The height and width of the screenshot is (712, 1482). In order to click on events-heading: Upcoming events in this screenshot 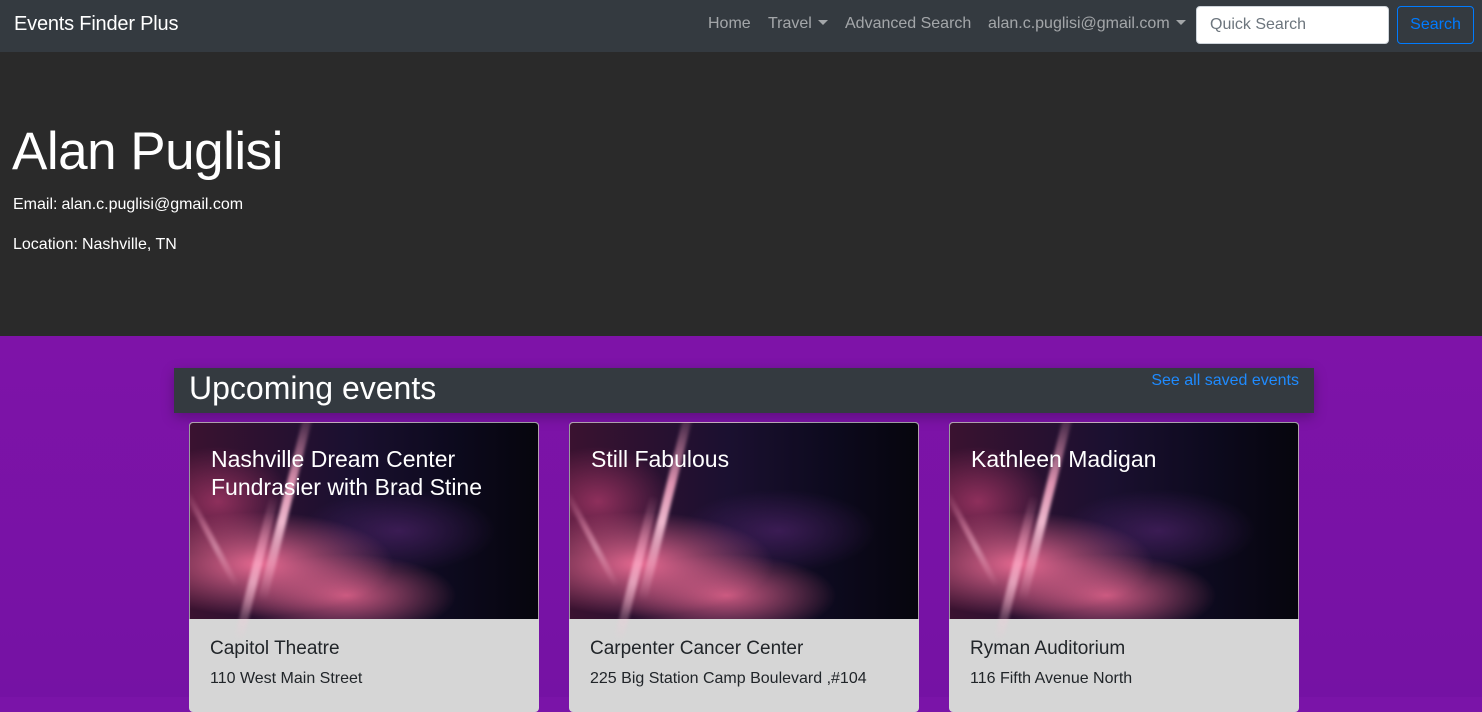, I will do `click(313, 388)`.